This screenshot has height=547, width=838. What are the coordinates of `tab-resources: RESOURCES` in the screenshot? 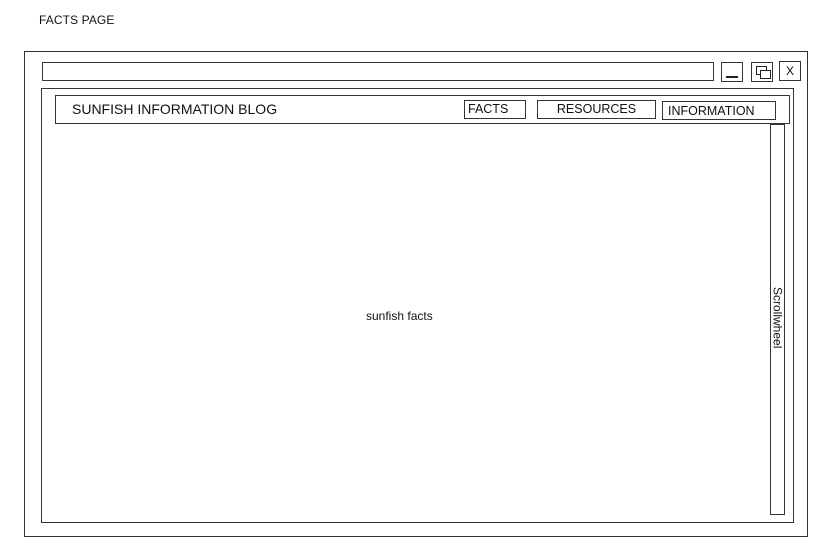 It's located at (596, 109).